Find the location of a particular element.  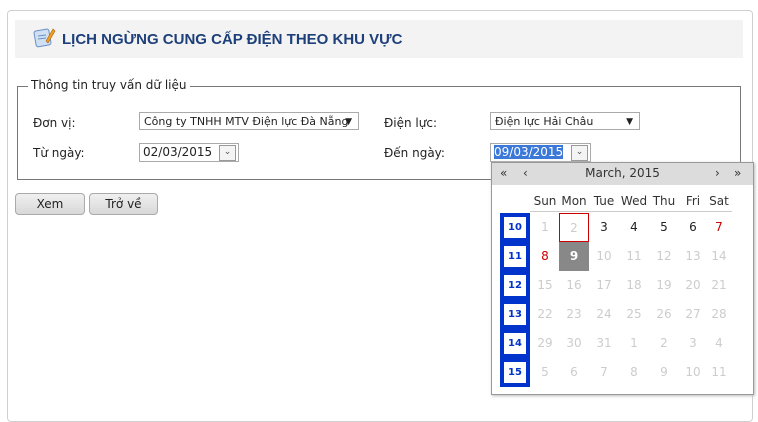

view-button: Xem is located at coordinates (50, 204).